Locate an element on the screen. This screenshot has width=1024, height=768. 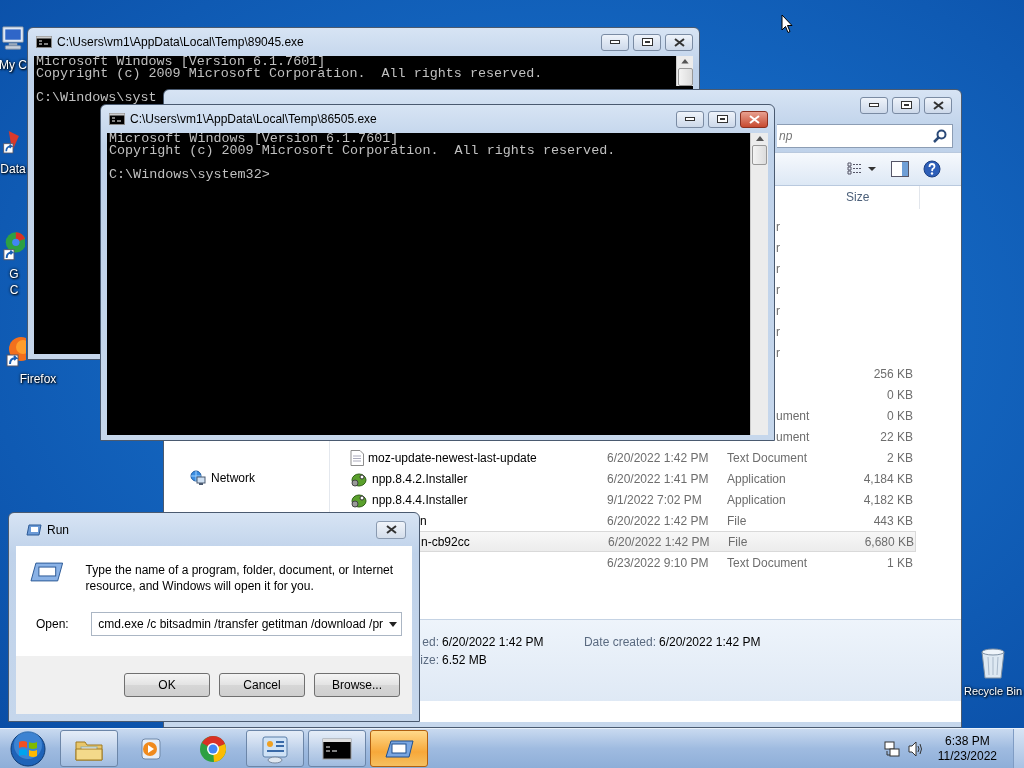
date-modified: 6/23/2022 9:10 PM is located at coordinates (658, 562).